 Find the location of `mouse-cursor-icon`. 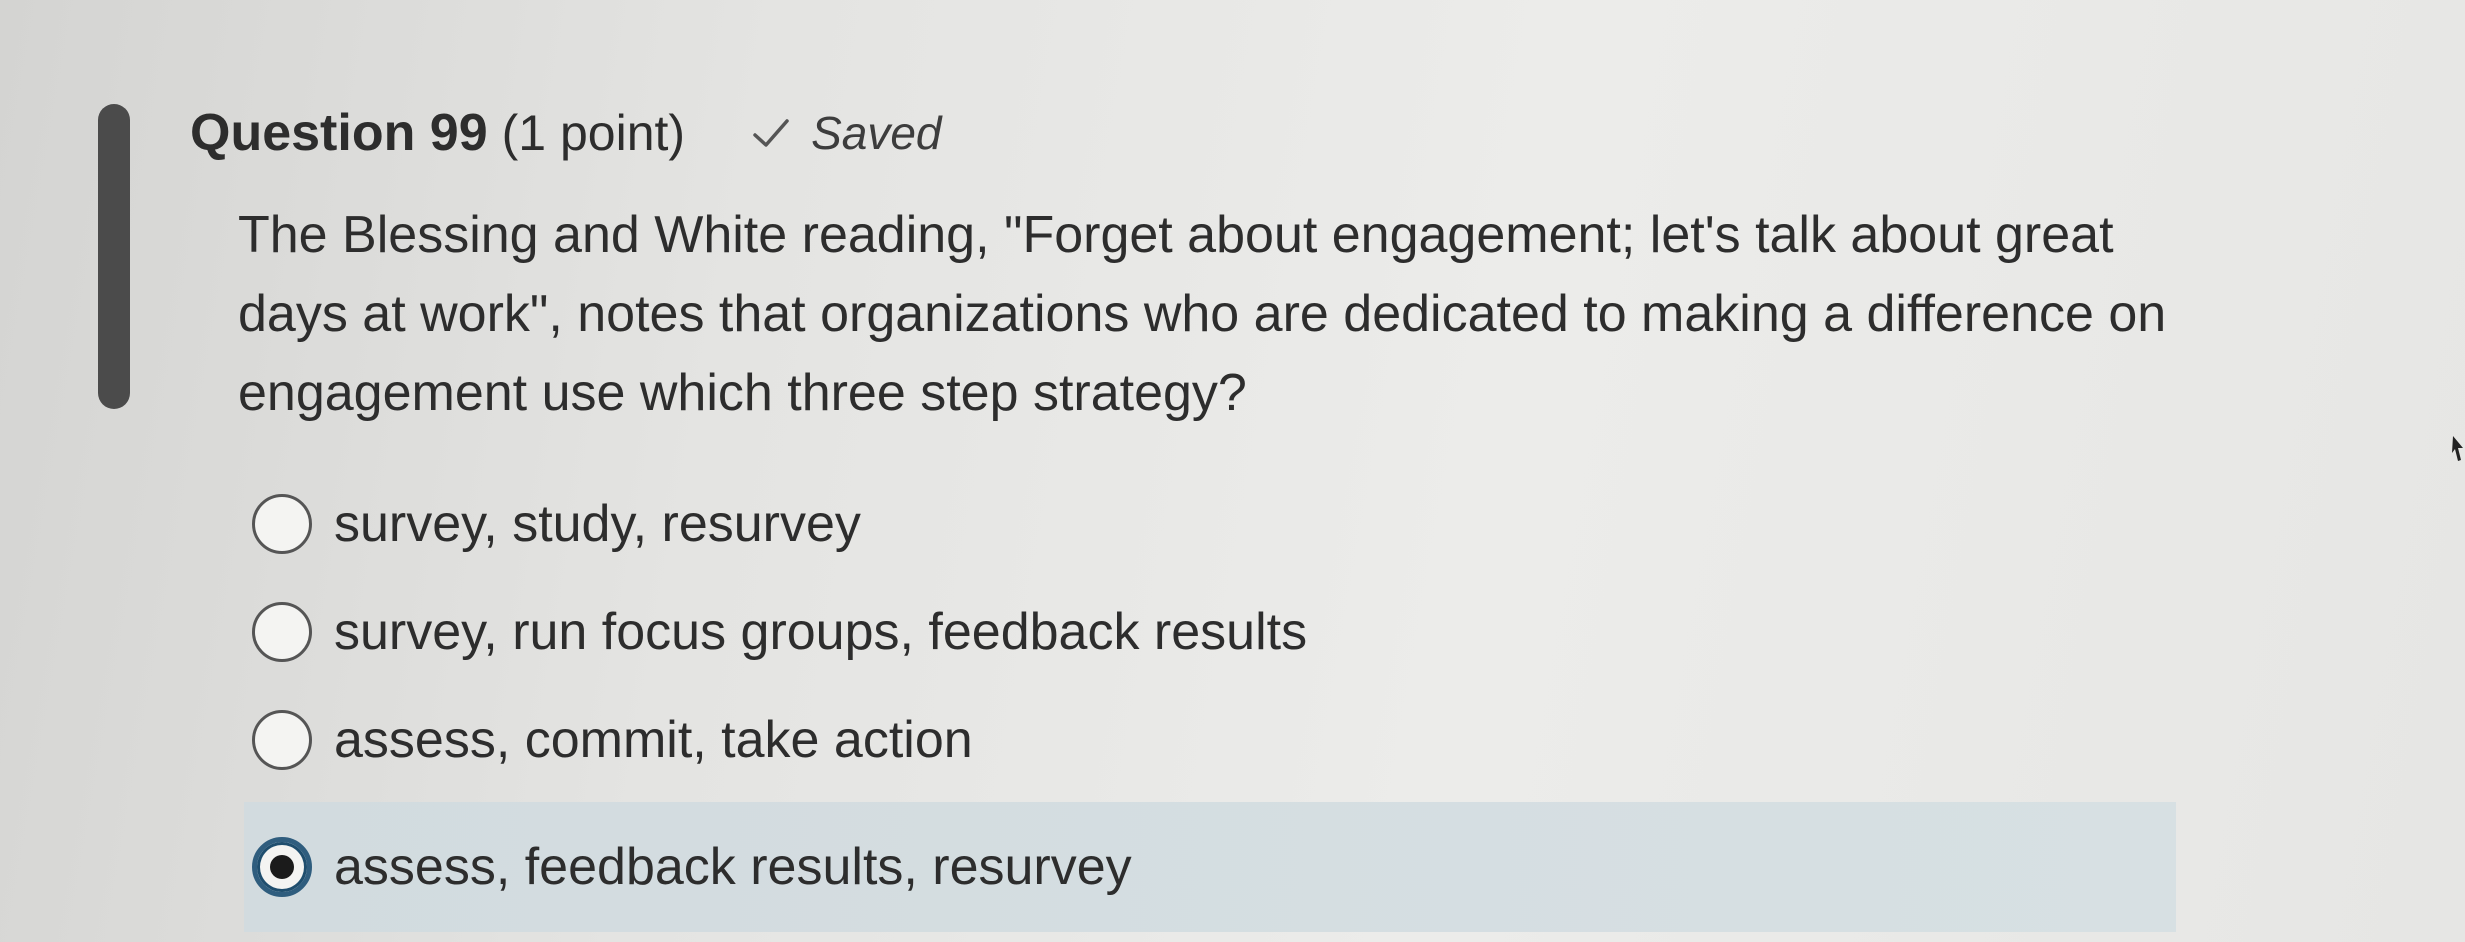

mouse-cursor-icon is located at coordinates (2458, 449).